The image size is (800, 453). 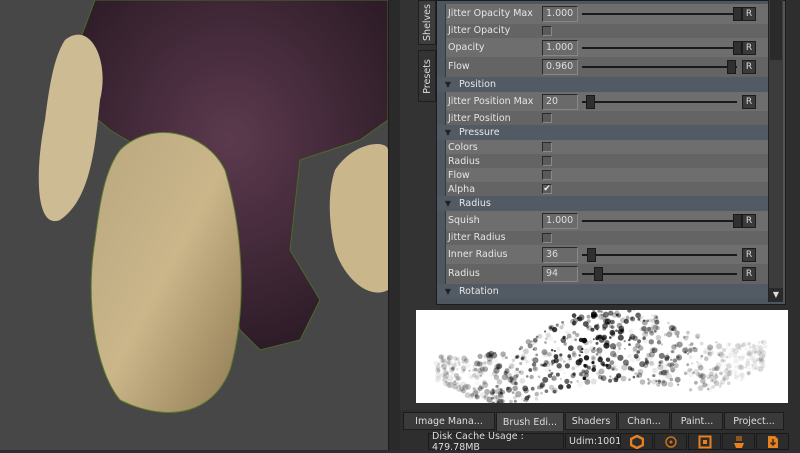 What do you see at coordinates (394, 225) in the screenshot?
I see `panel-divider` at bounding box center [394, 225].